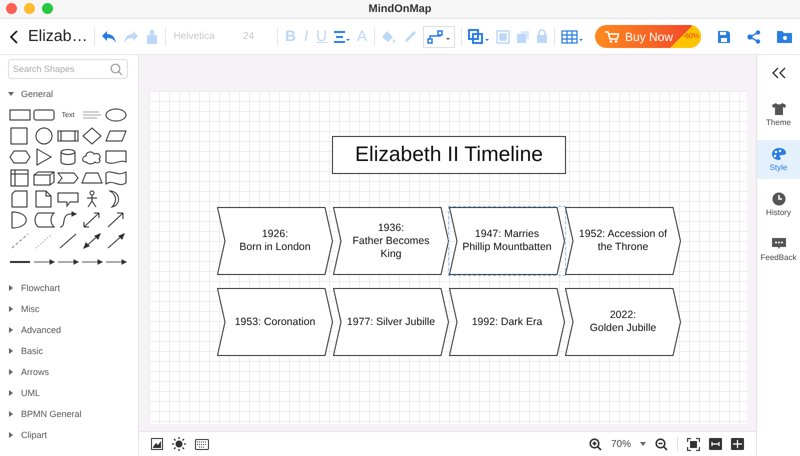 The width and height of the screenshot is (800, 456). What do you see at coordinates (108, 37) in the screenshot?
I see `undo-icon` at bounding box center [108, 37].